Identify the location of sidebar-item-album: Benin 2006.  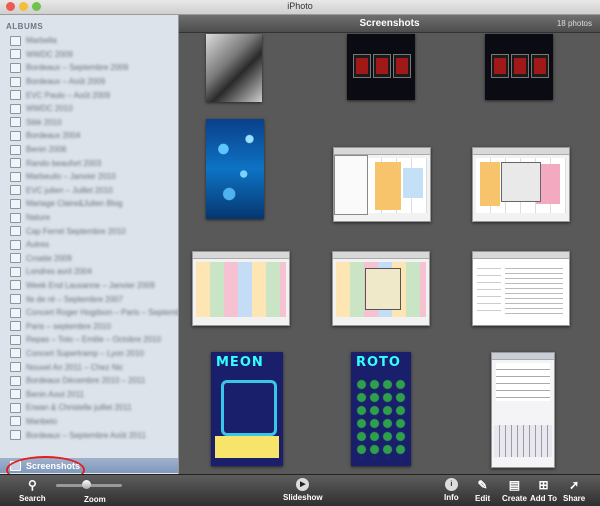
(89, 150).